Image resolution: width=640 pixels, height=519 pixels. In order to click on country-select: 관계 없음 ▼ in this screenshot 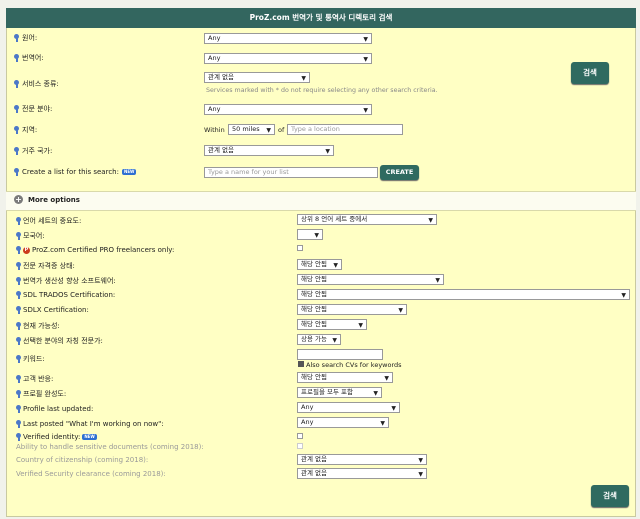, I will do `click(269, 150)`.